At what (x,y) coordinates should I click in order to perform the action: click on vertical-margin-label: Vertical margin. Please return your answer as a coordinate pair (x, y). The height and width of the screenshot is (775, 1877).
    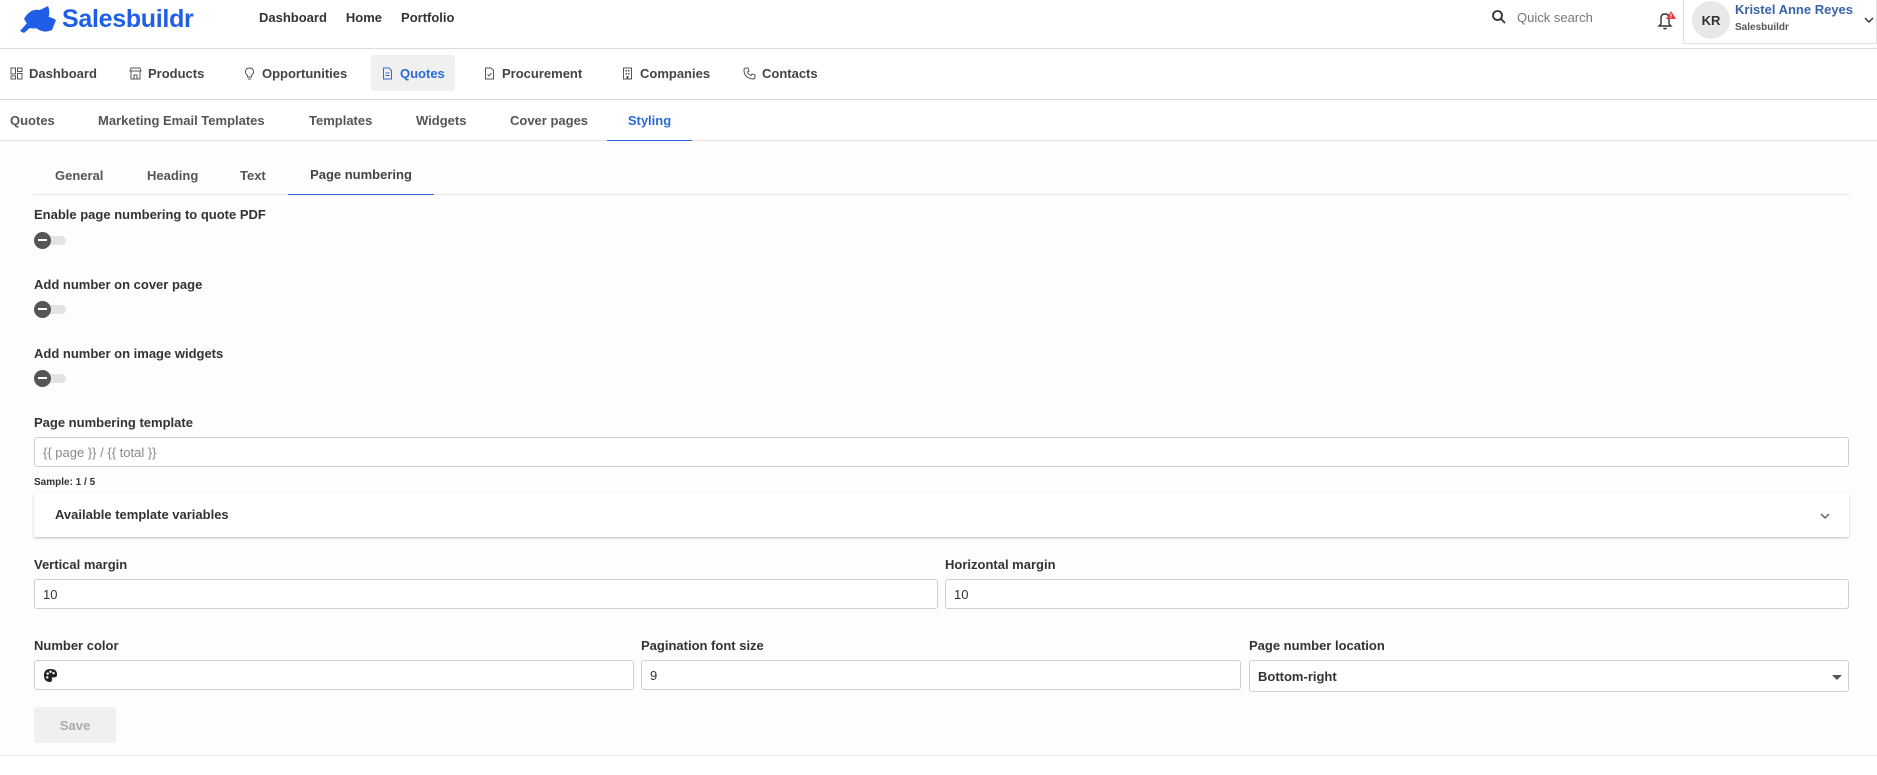
    Looking at the image, I should click on (81, 564).